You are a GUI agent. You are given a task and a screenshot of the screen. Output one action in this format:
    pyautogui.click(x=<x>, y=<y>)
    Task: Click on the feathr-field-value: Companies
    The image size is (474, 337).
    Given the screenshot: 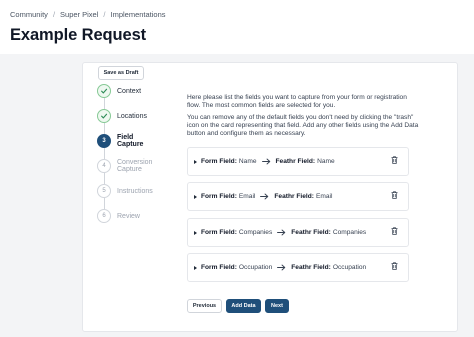 What is the action you would take?
    pyautogui.click(x=349, y=232)
    